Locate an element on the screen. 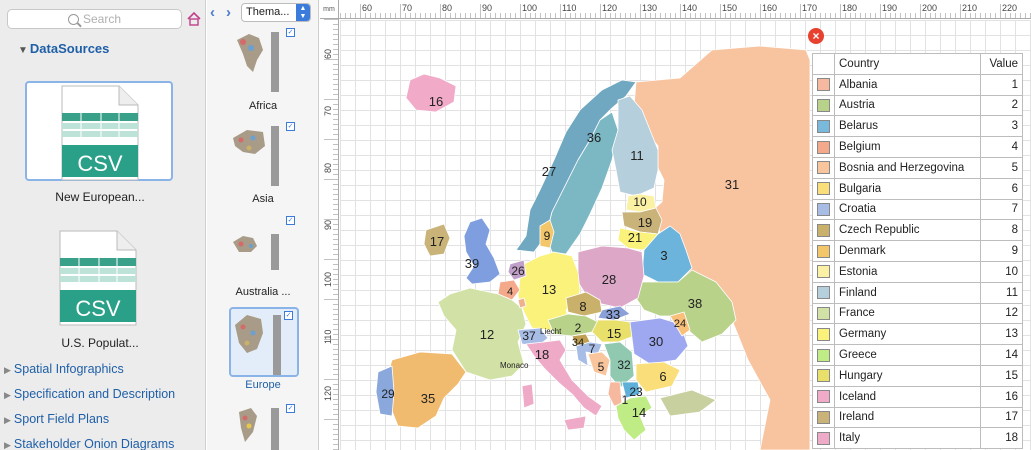  legend-country: France is located at coordinates (907, 313).